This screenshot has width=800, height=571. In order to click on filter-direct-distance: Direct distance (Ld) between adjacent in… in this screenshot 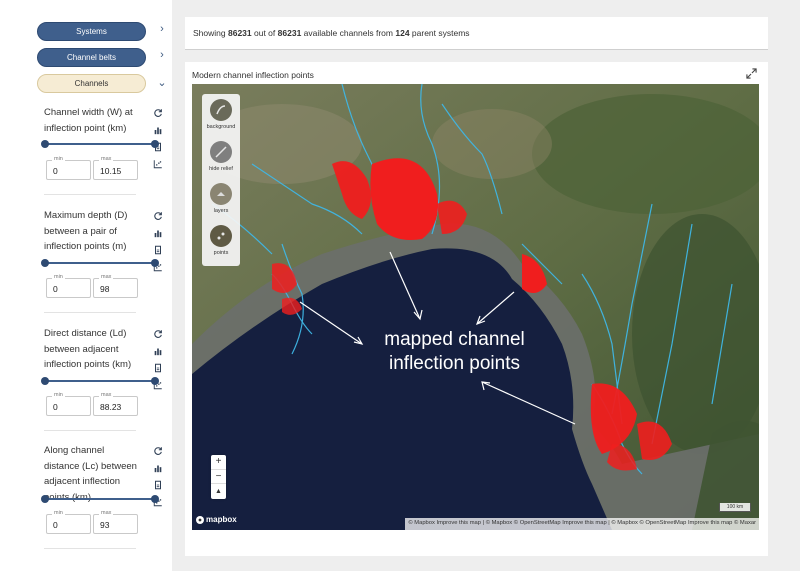, I will do `click(106, 349)`.